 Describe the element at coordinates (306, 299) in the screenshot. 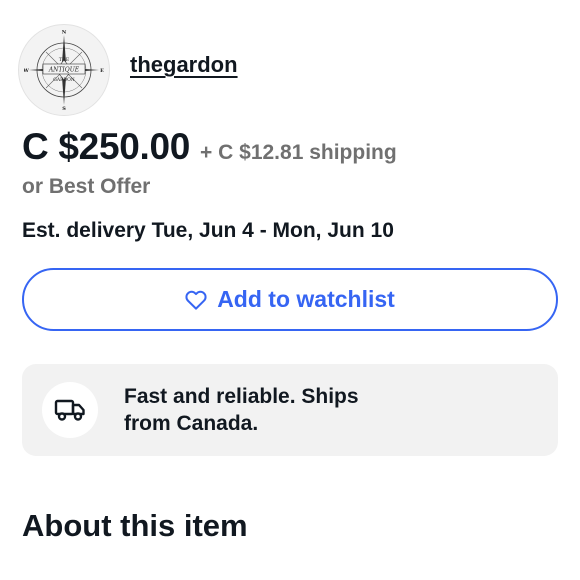

I see `watchlist-label: Add to watchlist` at that location.